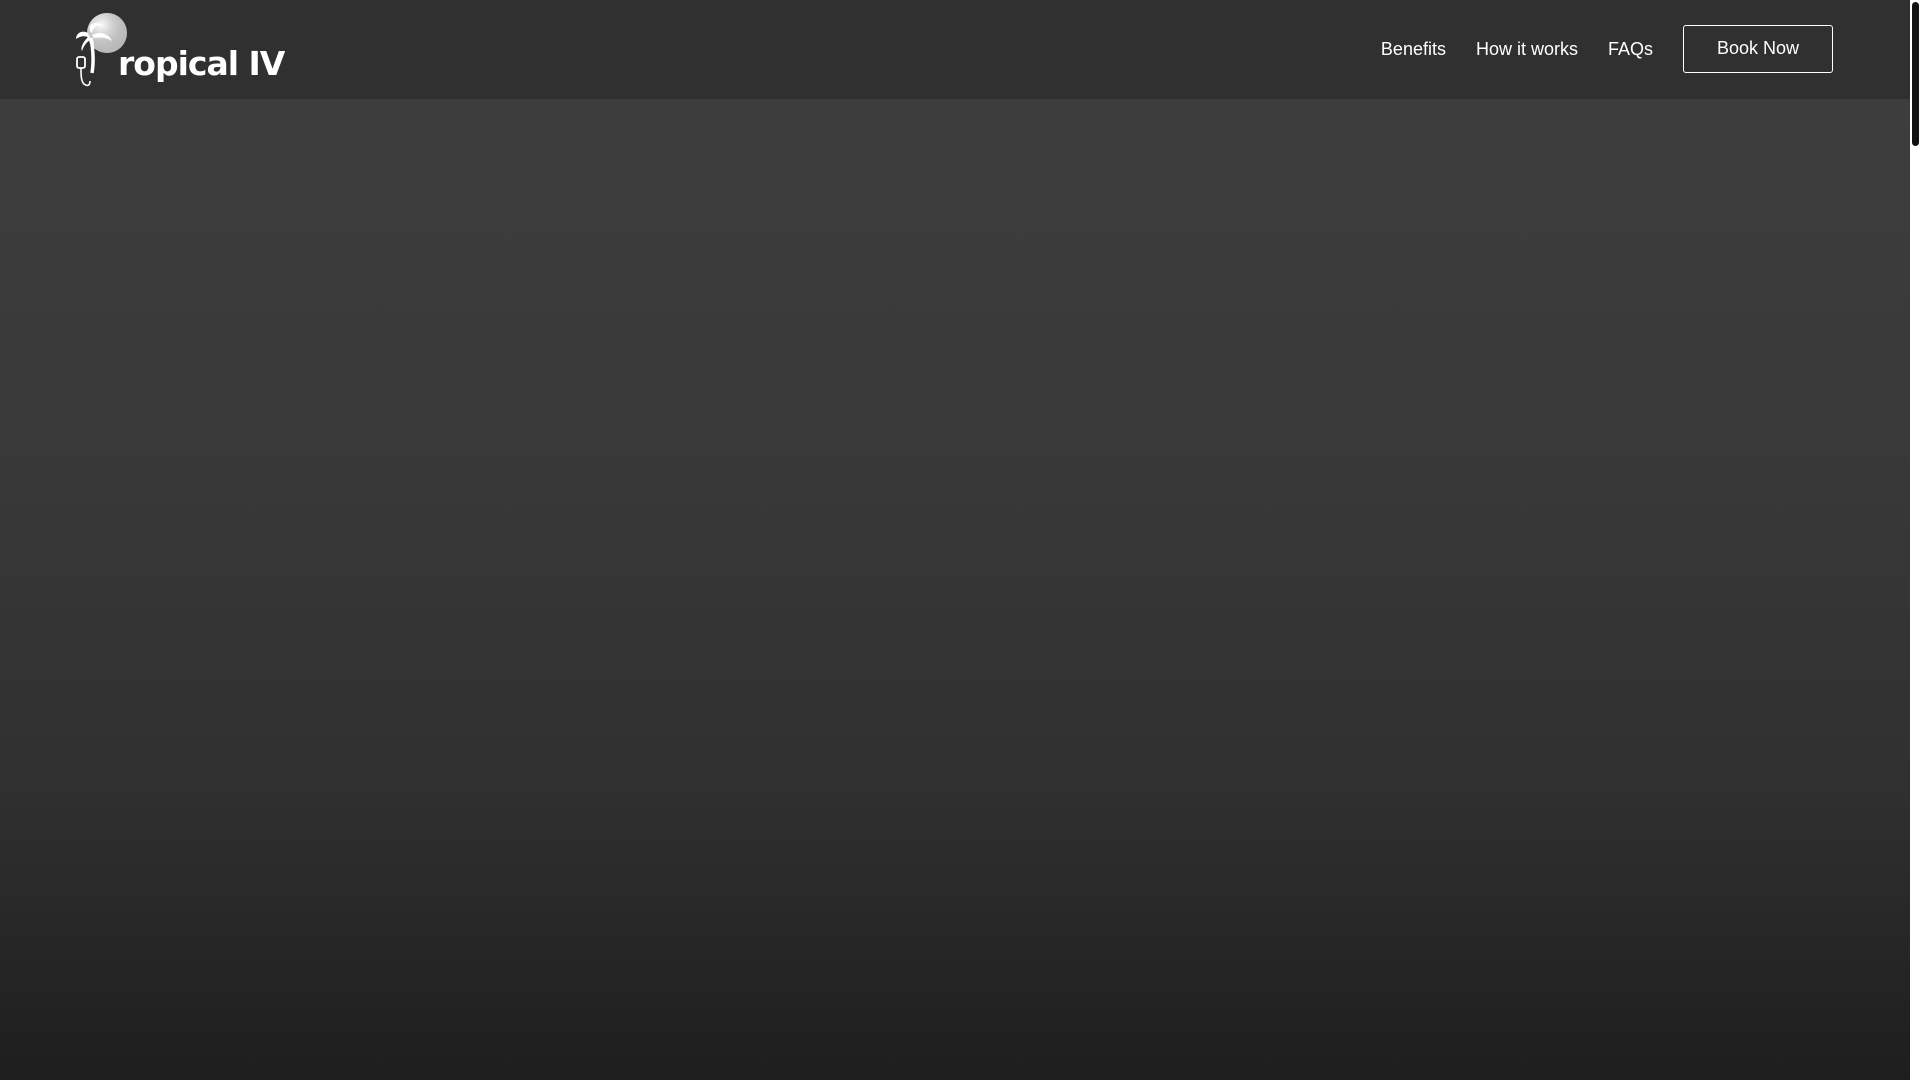  What do you see at coordinates (1413, 49) in the screenshot?
I see `nav-link-benefits: Benefits` at bounding box center [1413, 49].